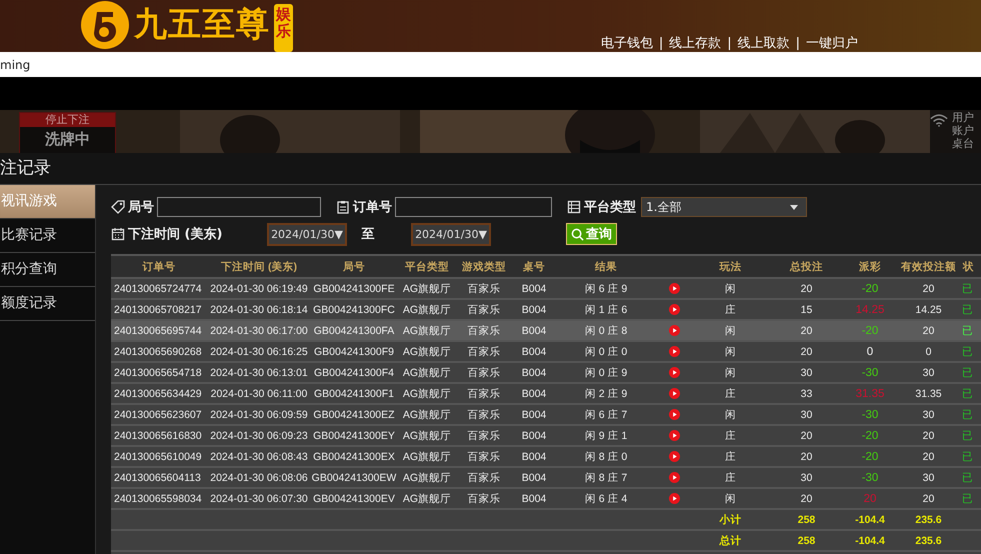 This screenshot has width=981, height=554. Describe the element at coordinates (159, 435) in the screenshot. I see `table-cell: 240130065616830` at that location.